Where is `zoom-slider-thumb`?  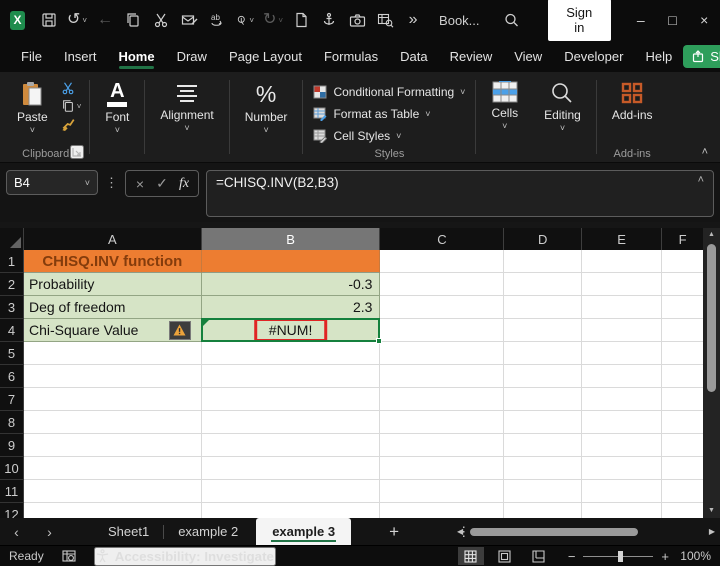 zoom-slider-thumb is located at coordinates (621, 556).